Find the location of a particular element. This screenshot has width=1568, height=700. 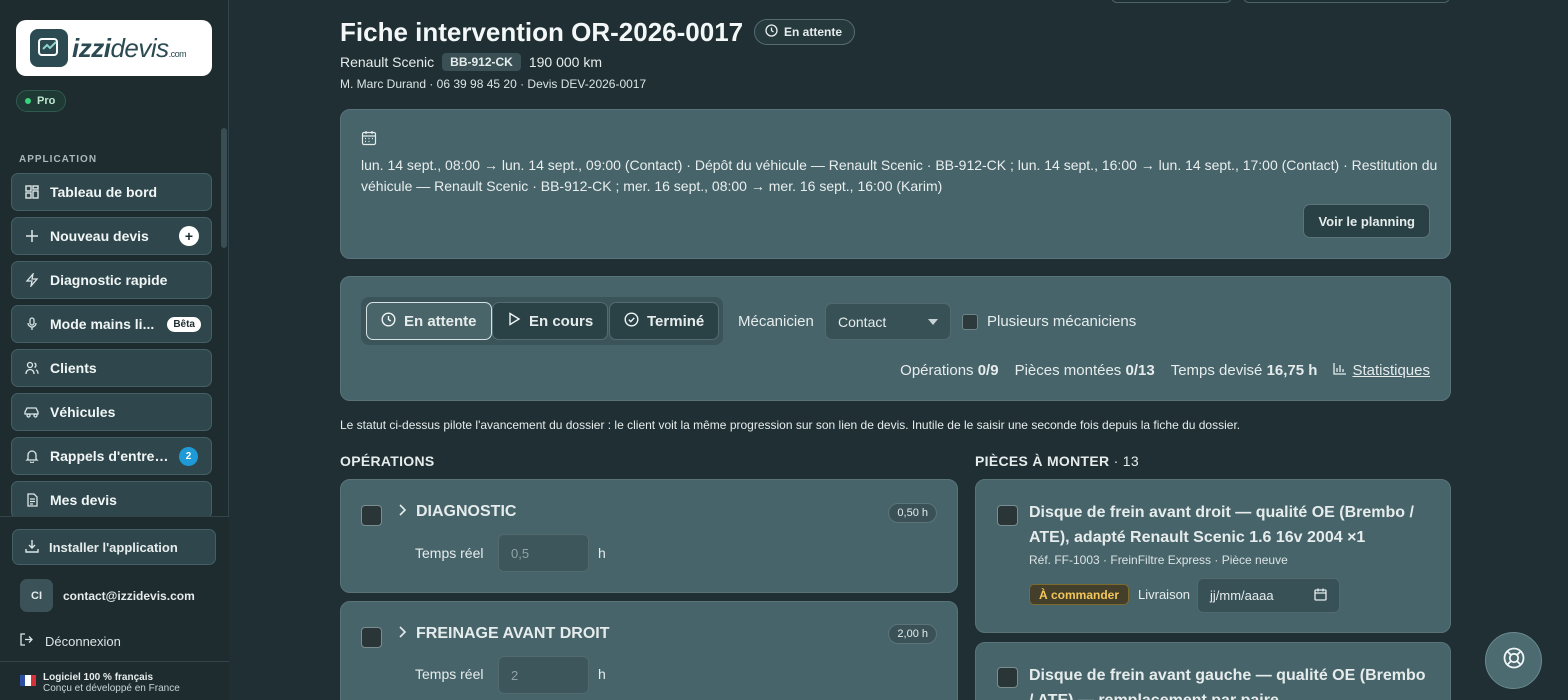

car-icon is located at coordinates (32, 412).